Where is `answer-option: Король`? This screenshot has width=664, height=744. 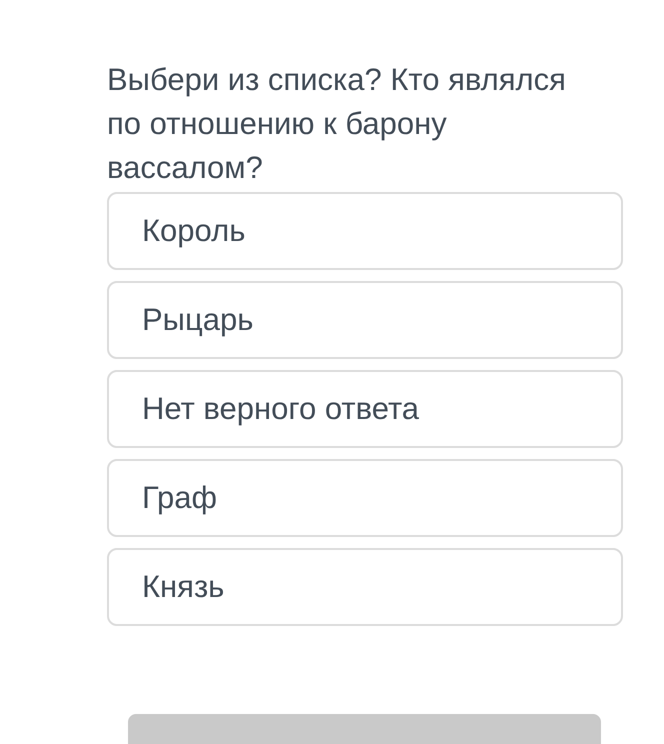 answer-option: Король is located at coordinates (365, 231).